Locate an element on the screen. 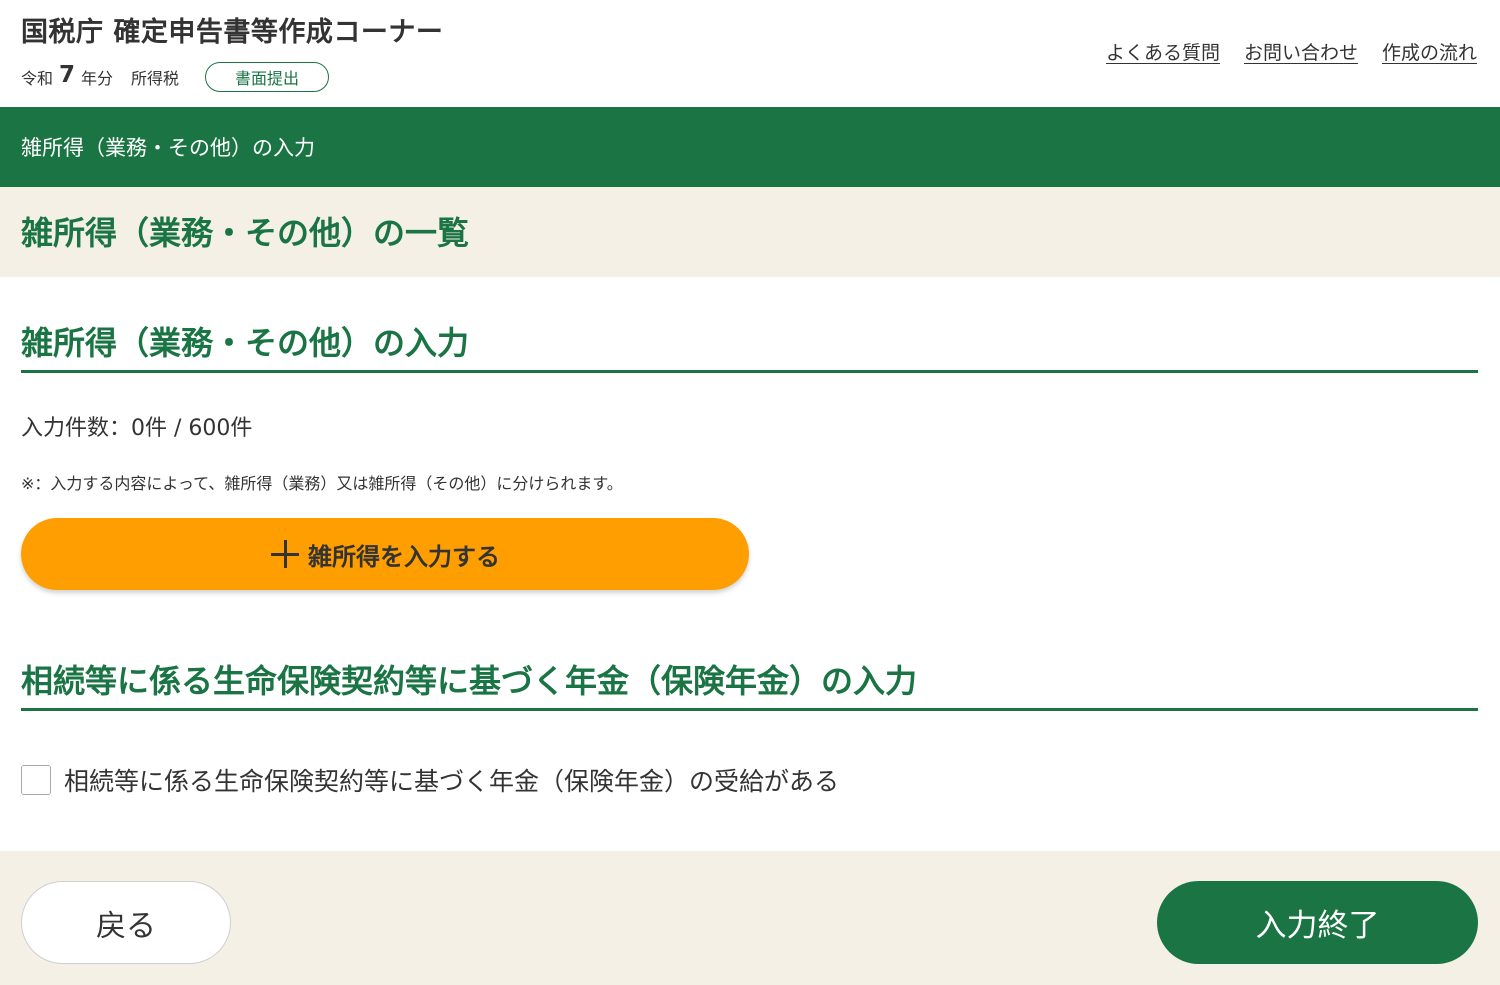  list-title: 雑所得（業務・その他）の一覧 is located at coordinates (245, 233).